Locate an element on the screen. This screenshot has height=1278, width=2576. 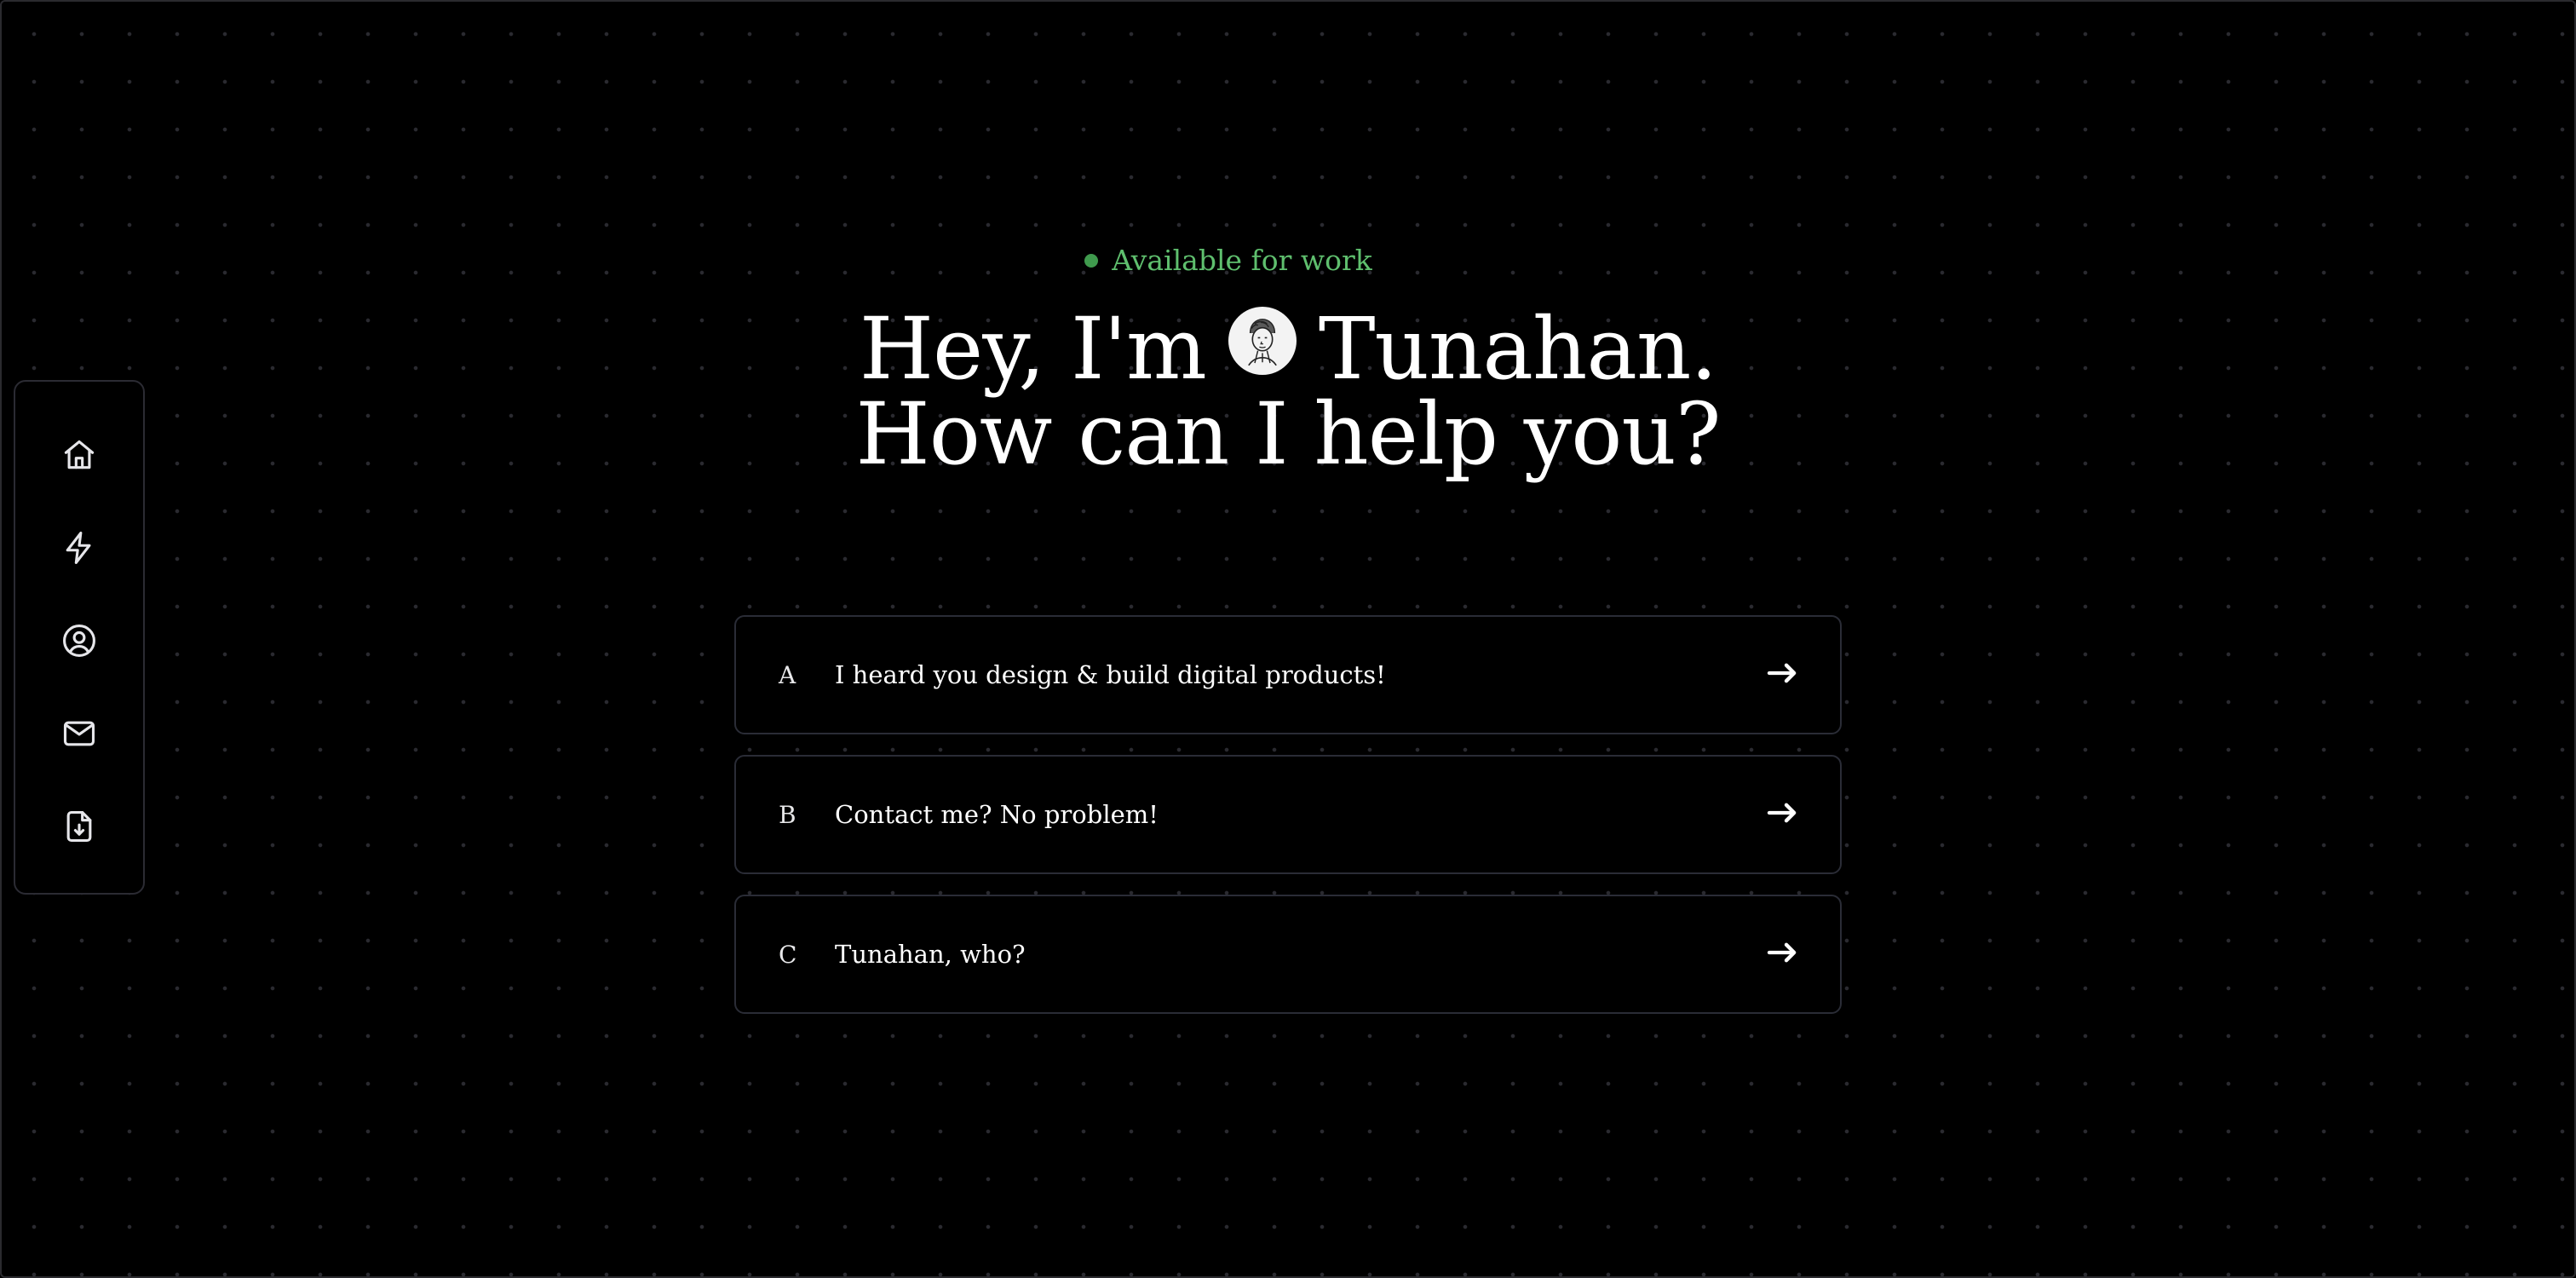
option-text: Contact me? No problem! is located at coordinates (997, 814).